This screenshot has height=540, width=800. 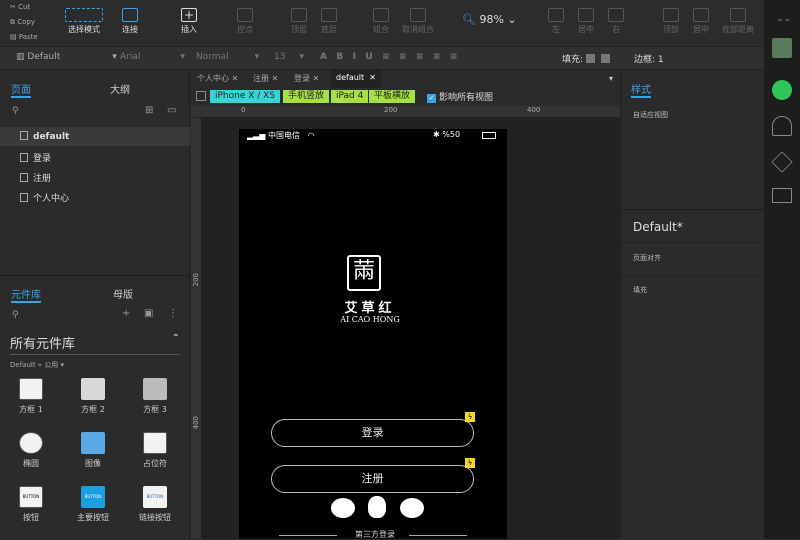 What do you see at coordinates (130, 57) in the screenshot?
I see `font-value: Arial` at bounding box center [130, 57].